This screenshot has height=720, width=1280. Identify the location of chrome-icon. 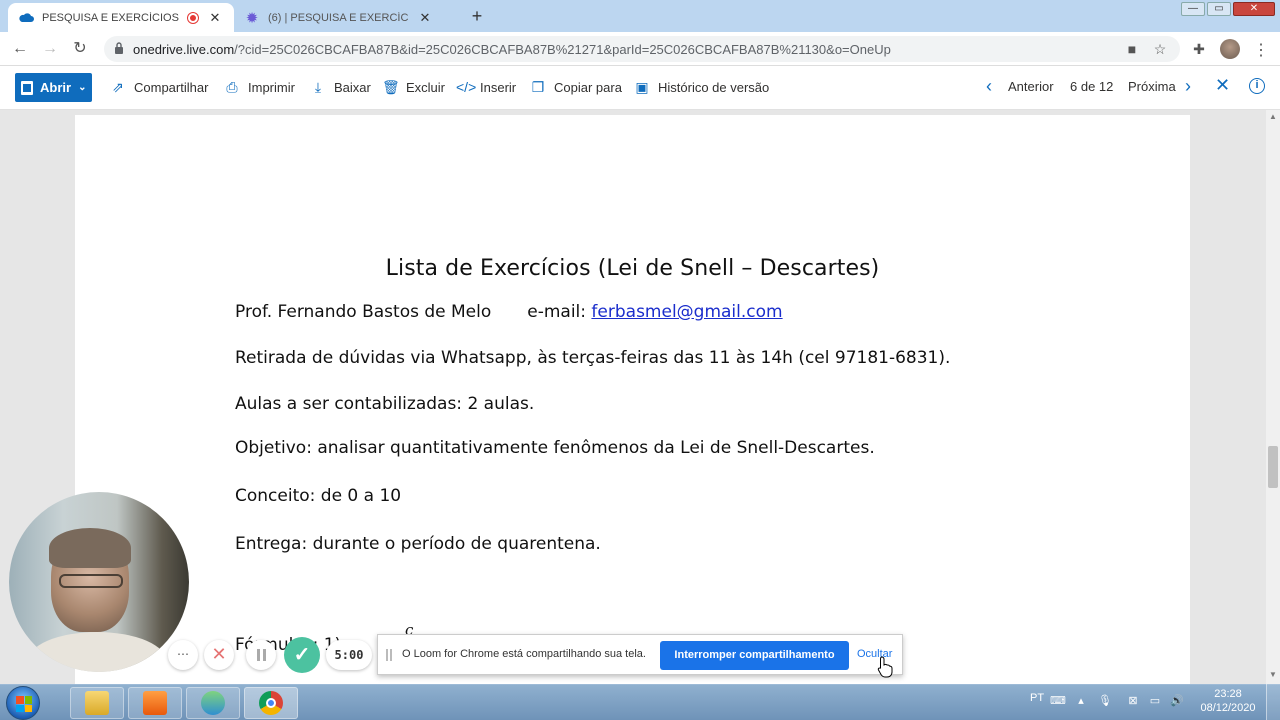
(271, 703).